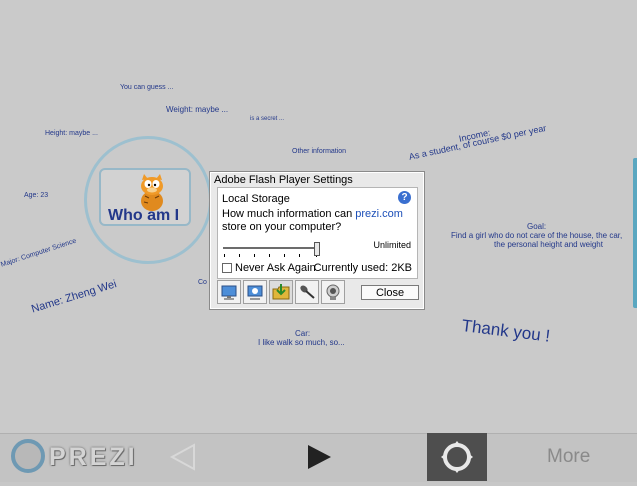  What do you see at coordinates (256, 199) in the screenshot?
I see `local-storage-heading: Local Storage` at bounding box center [256, 199].